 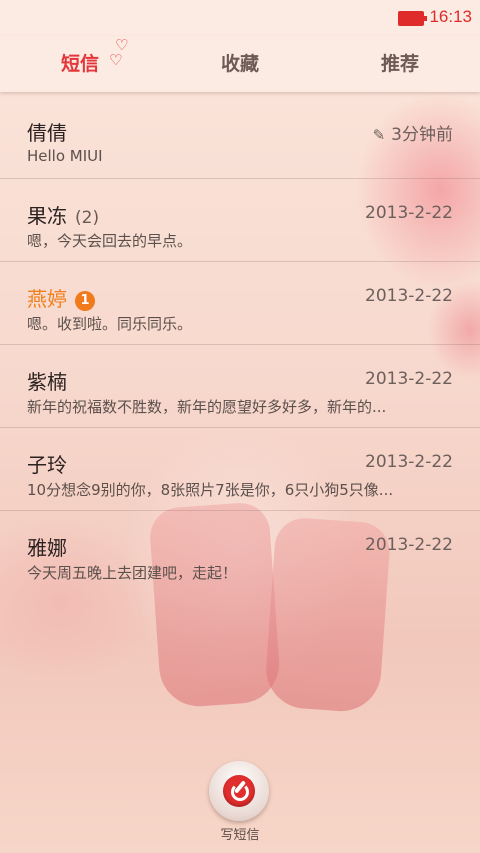 I want to click on contact-name: 子玲, so click(x=47, y=465).